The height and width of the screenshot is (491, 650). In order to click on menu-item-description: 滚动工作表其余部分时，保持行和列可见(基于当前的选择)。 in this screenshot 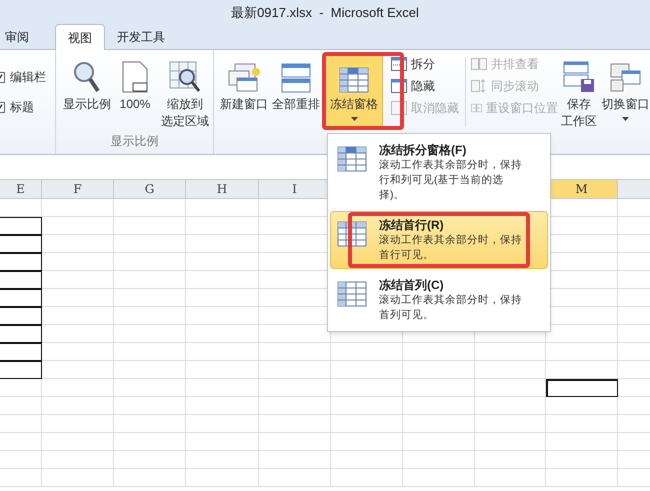, I will do `click(451, 180)`.